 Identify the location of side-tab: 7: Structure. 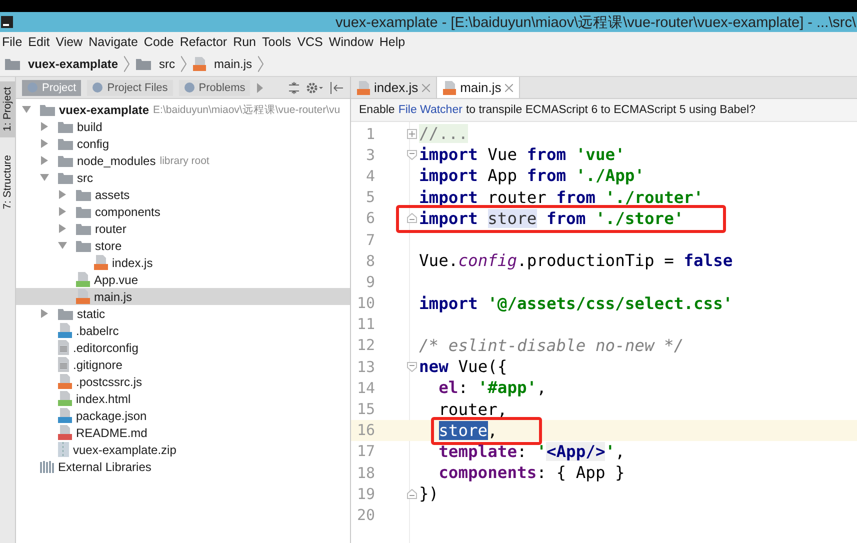
(7, 182).